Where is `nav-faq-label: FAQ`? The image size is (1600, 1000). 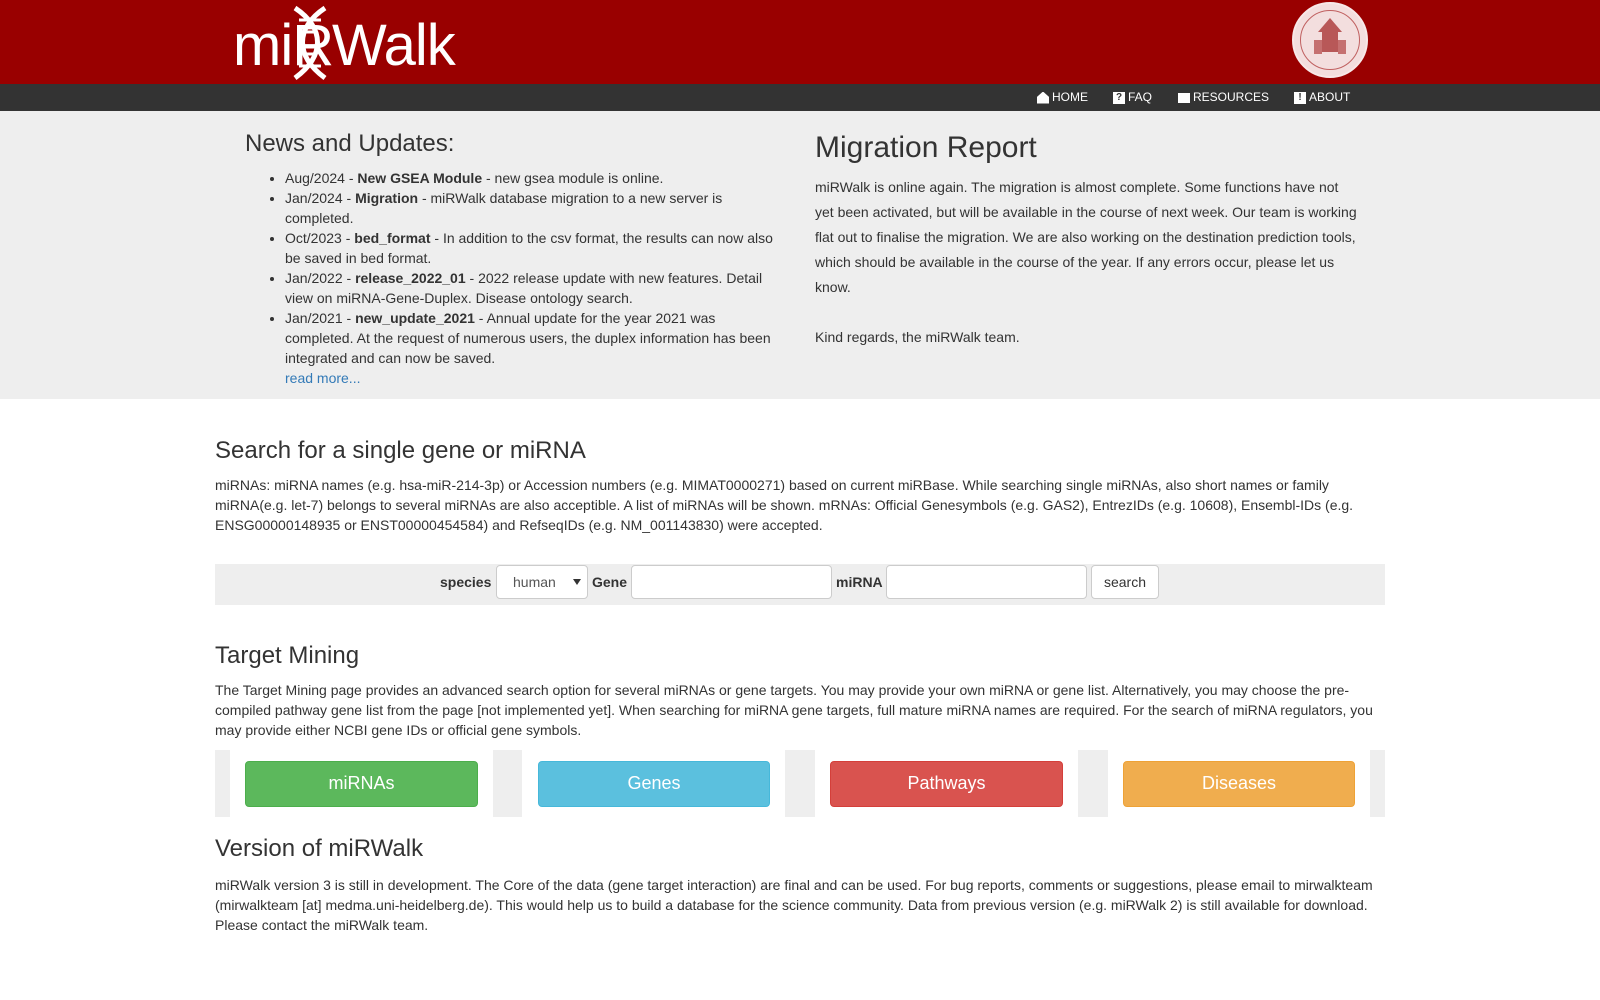 nav-faq-label: FAQ is located at coordinates (1140, 96).